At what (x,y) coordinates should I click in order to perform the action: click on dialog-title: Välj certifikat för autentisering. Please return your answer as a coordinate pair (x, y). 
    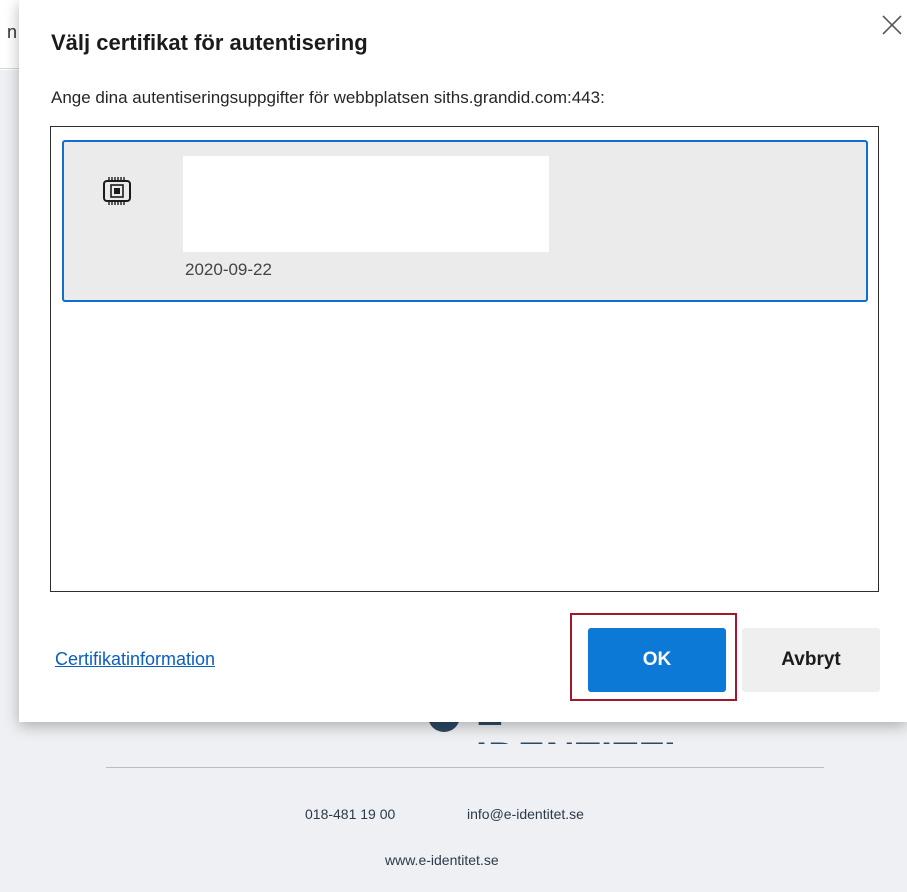
    Looking at the image, I should click on (209, 42).